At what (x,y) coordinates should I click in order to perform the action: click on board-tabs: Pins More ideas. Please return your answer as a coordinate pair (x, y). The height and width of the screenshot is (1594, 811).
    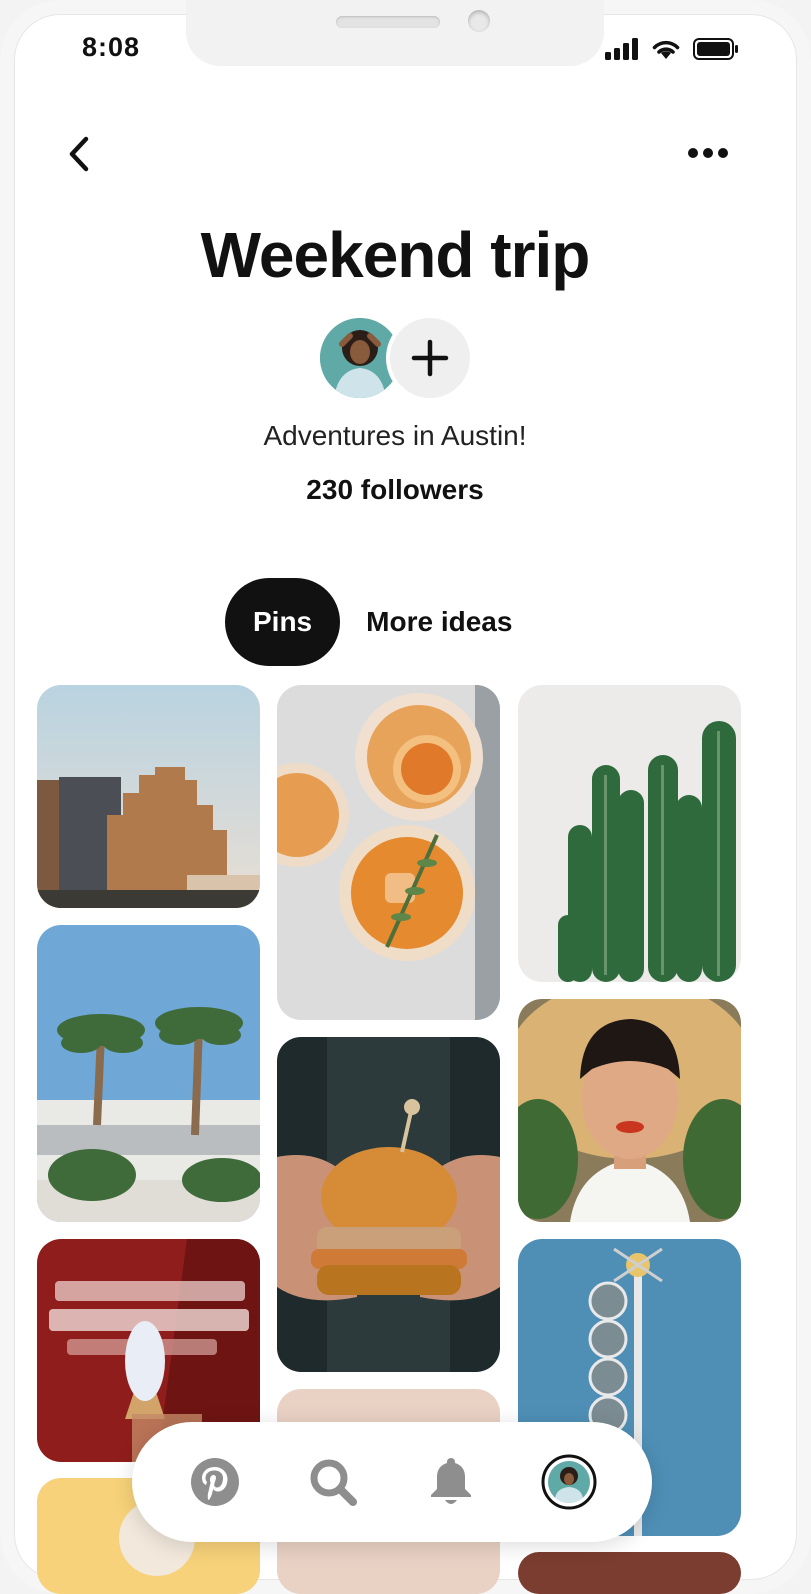
    Looking at the image, I should click on (368, 622).